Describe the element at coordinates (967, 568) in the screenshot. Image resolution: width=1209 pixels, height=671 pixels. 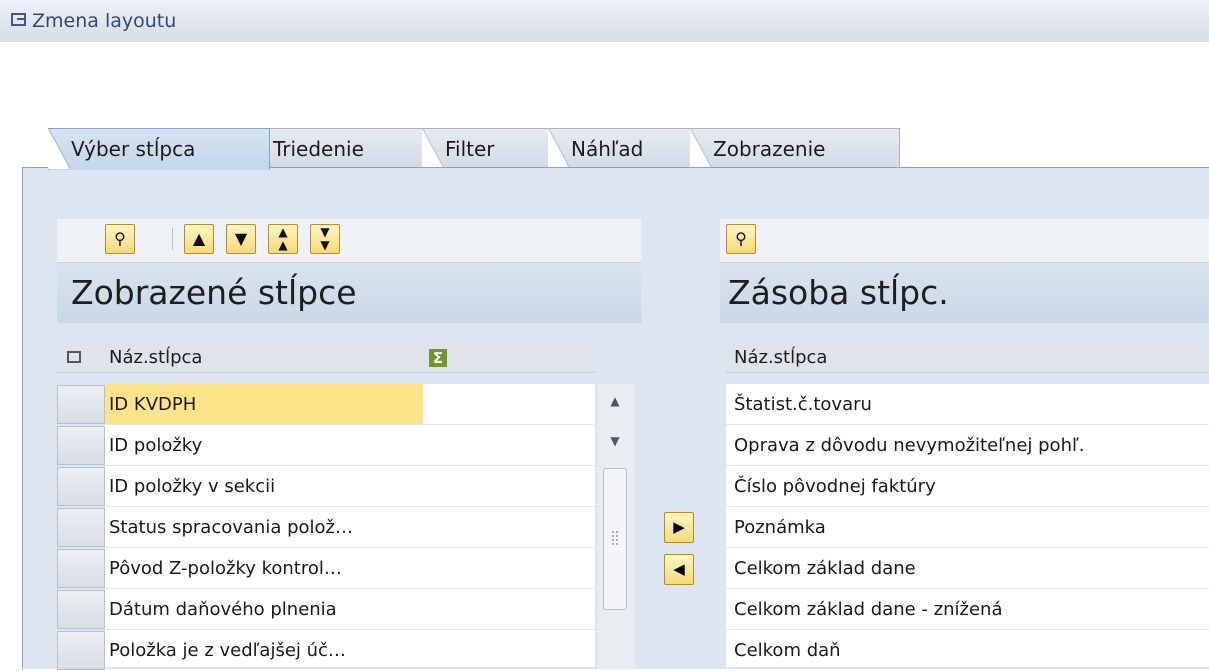
I see `list-item: Celkom základ dane` at that location.